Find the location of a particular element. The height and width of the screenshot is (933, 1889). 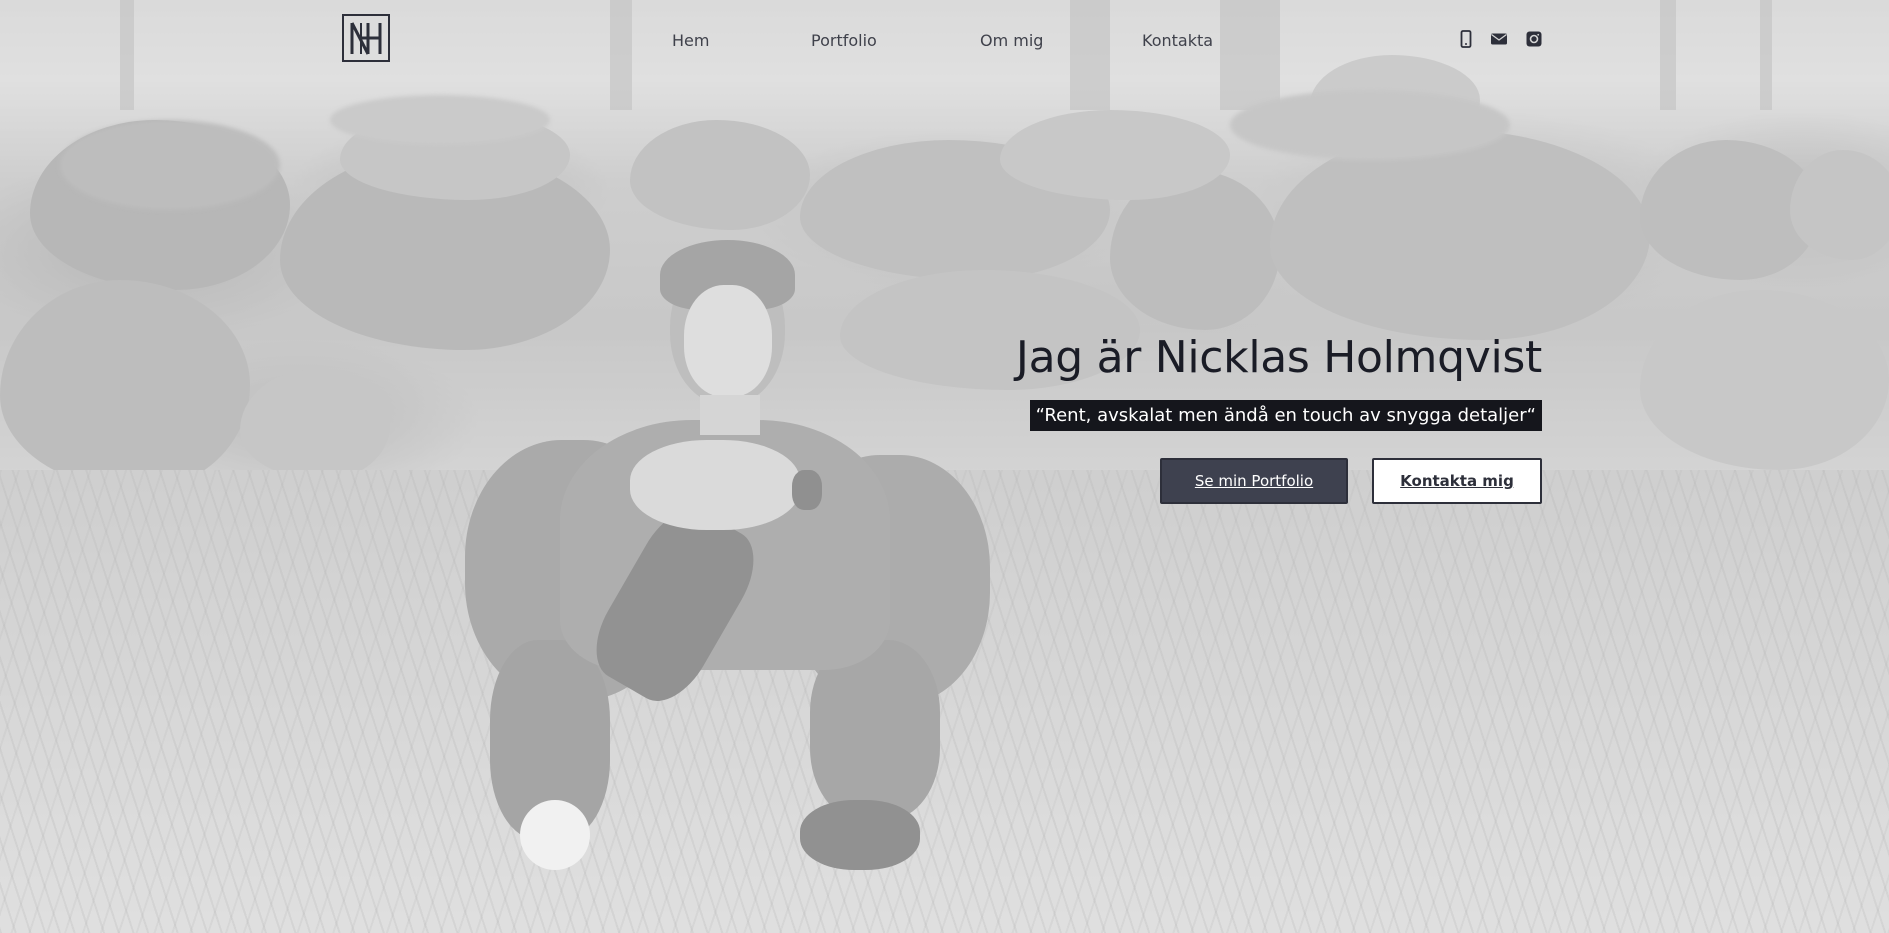

instagram-icon is located at coordinates (1534, 39).